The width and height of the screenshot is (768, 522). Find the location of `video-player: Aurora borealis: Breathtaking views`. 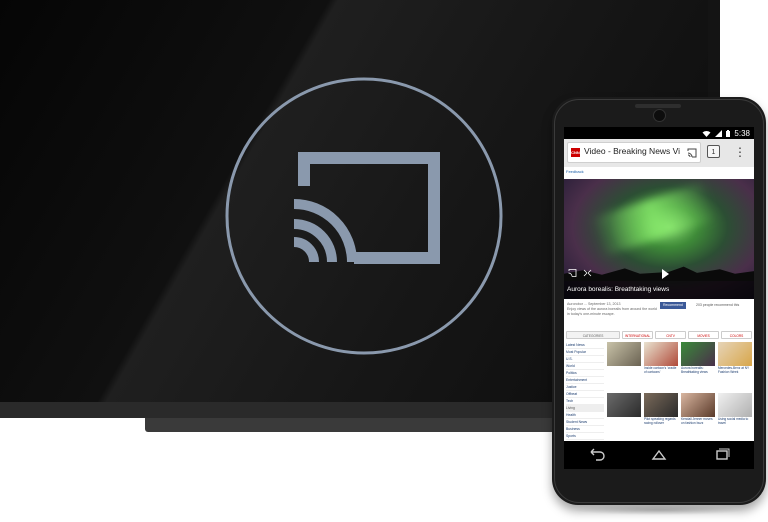

video-player: Aurora borealis: Breathtaking views is located at coordinates (659, 239).